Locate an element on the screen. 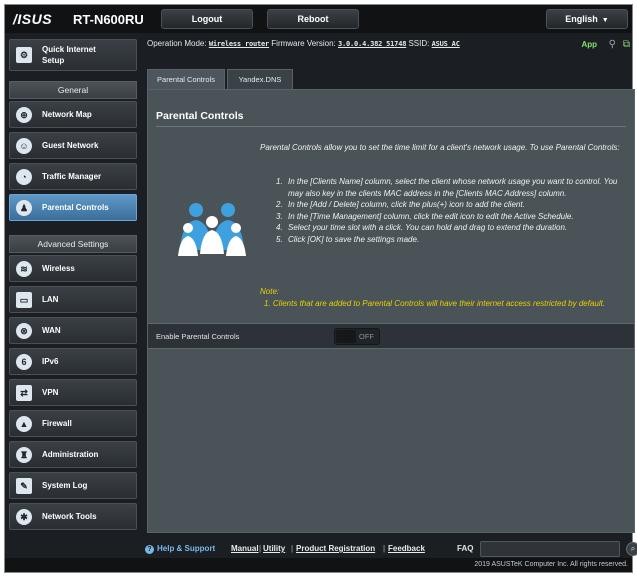 This screenshot has width=637, height=577. sidebar-item-administration: ♜ Administration is located at coordinates (73, 454).